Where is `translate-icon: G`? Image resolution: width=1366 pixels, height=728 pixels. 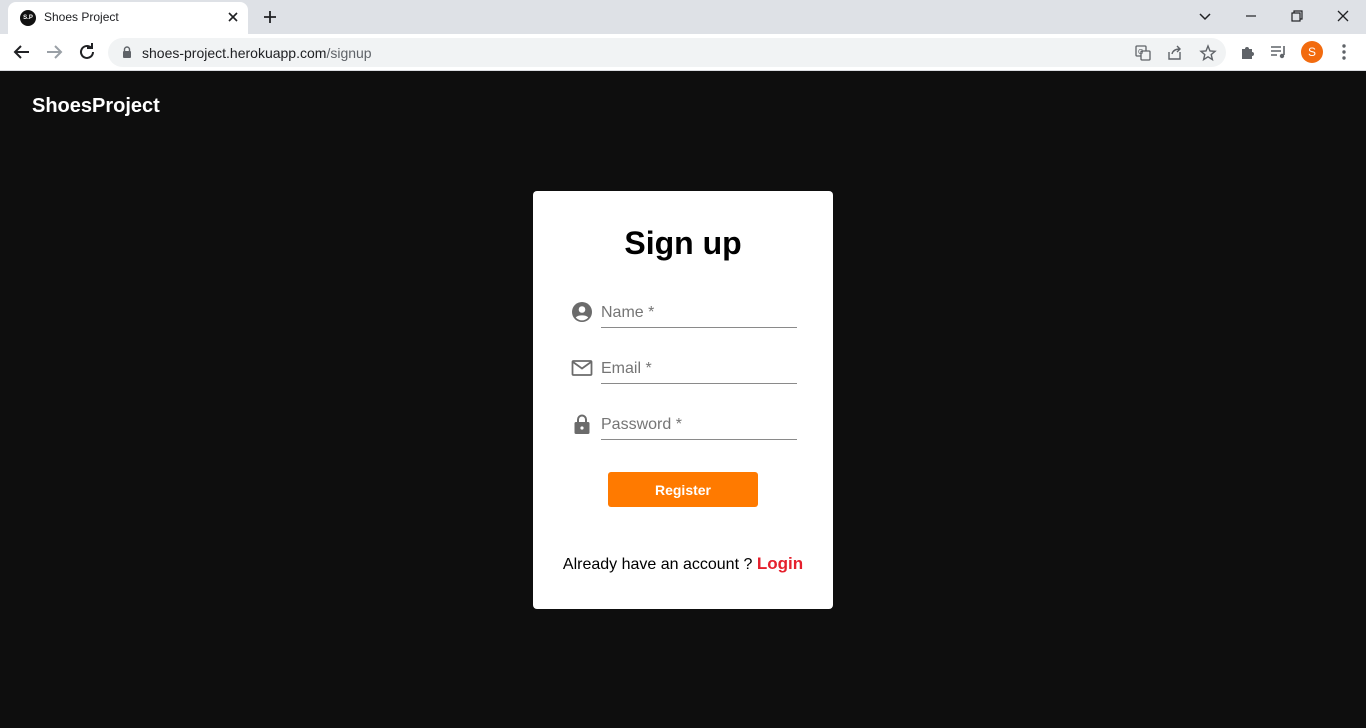
translate-icon: G is located at coordinates (1143, 53).